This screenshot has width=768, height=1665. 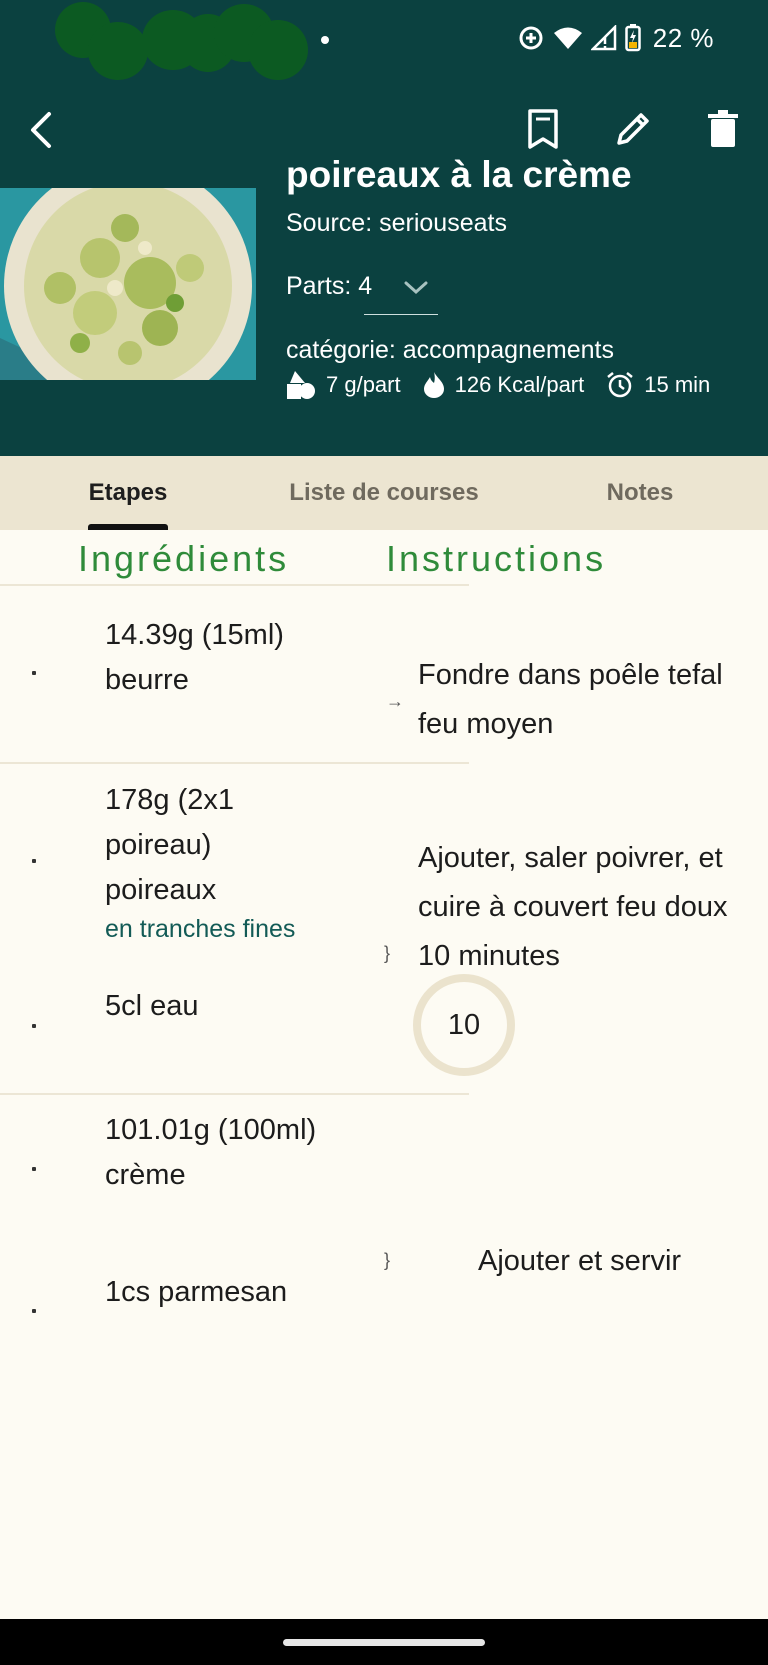 I want to click on arrow-back-icon, so click(x=41, y=130).